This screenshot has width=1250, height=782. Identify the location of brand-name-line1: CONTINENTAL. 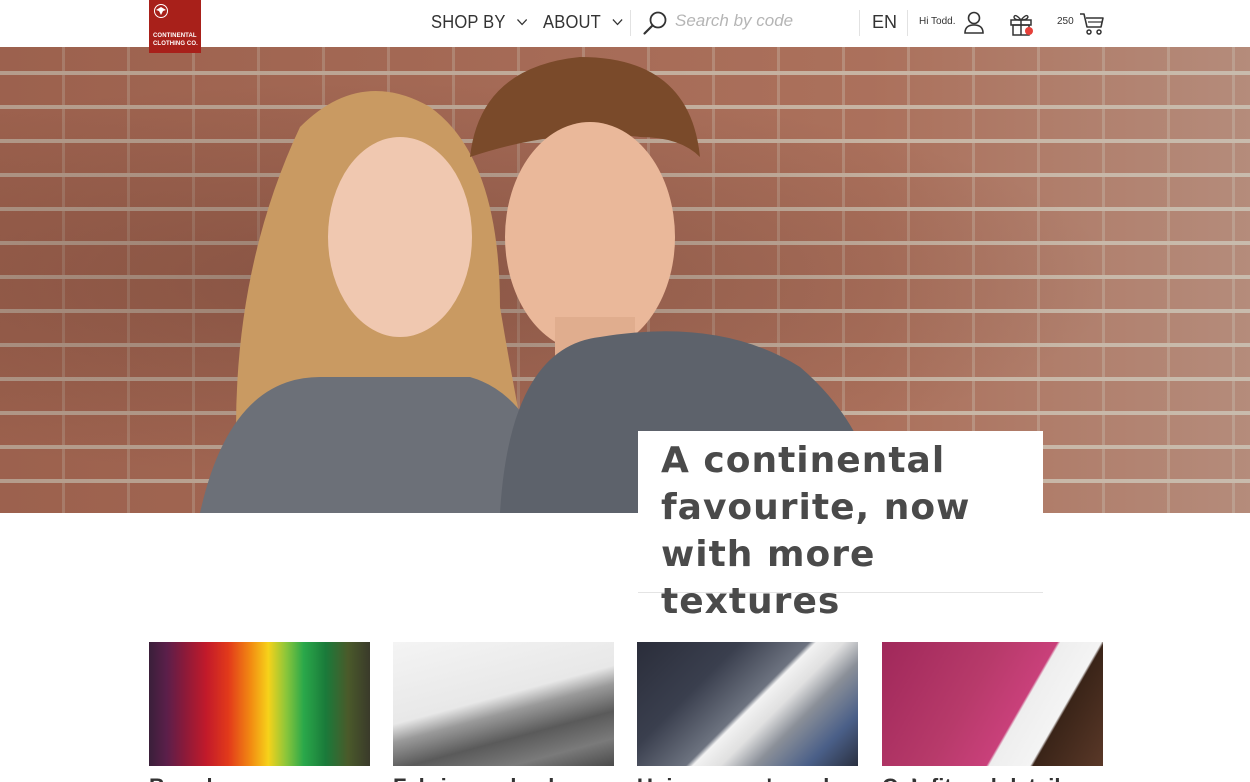
(175, 36).